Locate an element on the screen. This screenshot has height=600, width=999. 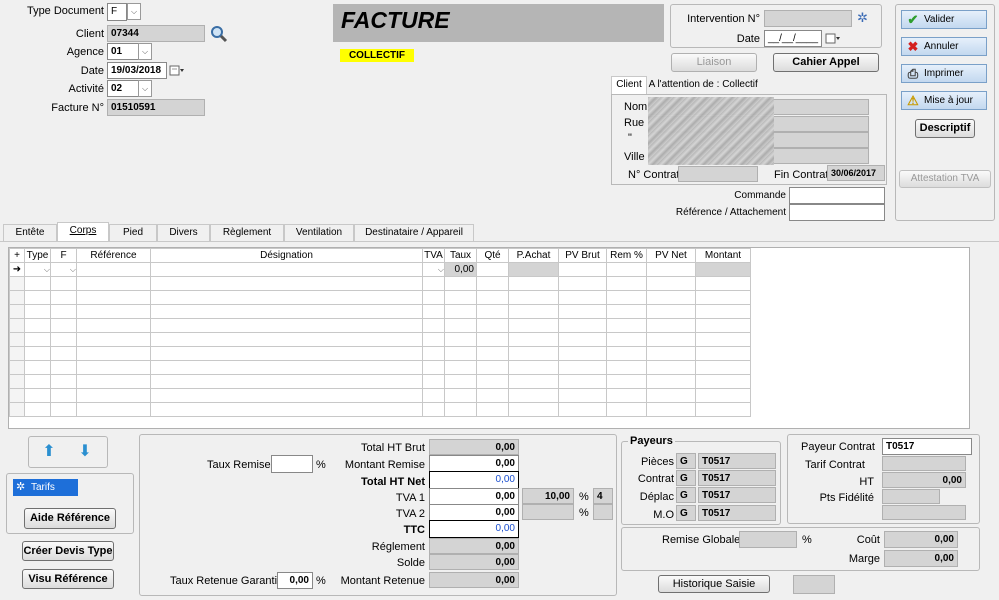
activite-select: 02 is located at coordinates (123, 88).